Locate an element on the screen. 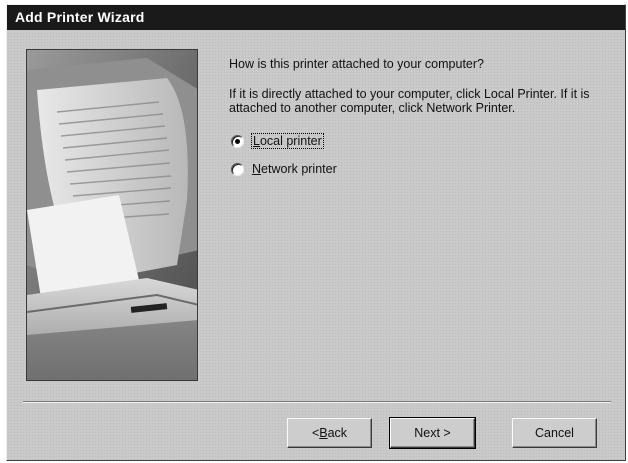 This screenshot has height=463, width=628. local-printer-label-rest: ocal printer is located at coordinates (290, 141).